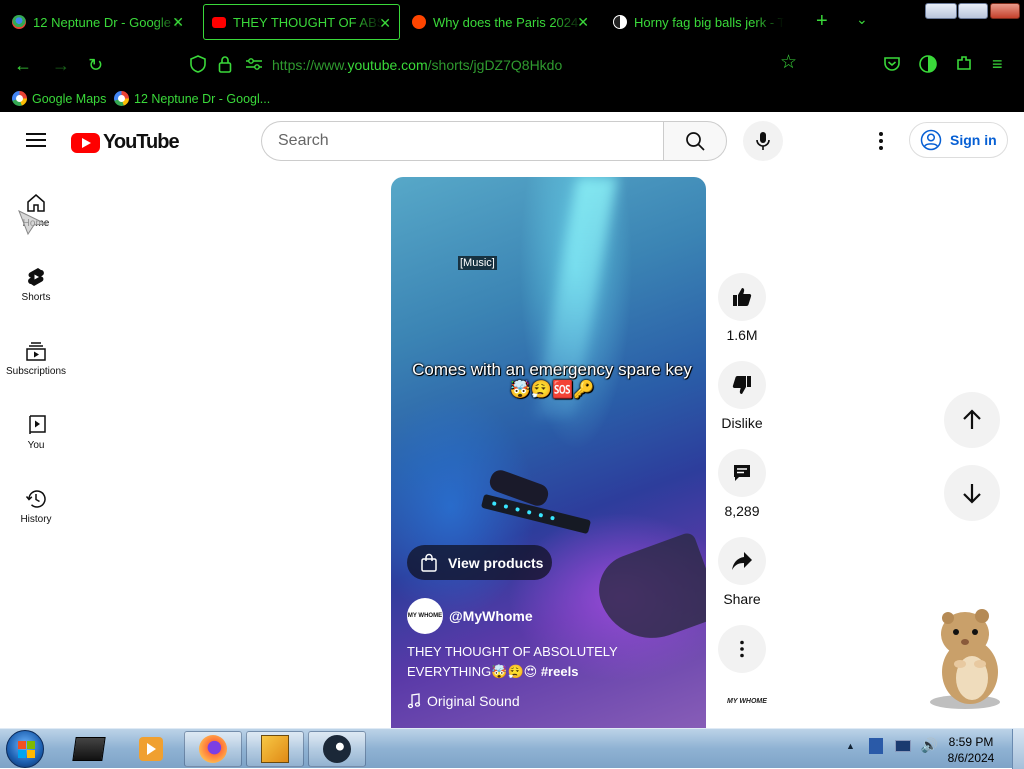 Image resolution: width=1024 pixels, height=769 pixels. What do you see at coordinates (742, 297) in the screenshot?
I see `like-button` at bounding box center [742, 297].